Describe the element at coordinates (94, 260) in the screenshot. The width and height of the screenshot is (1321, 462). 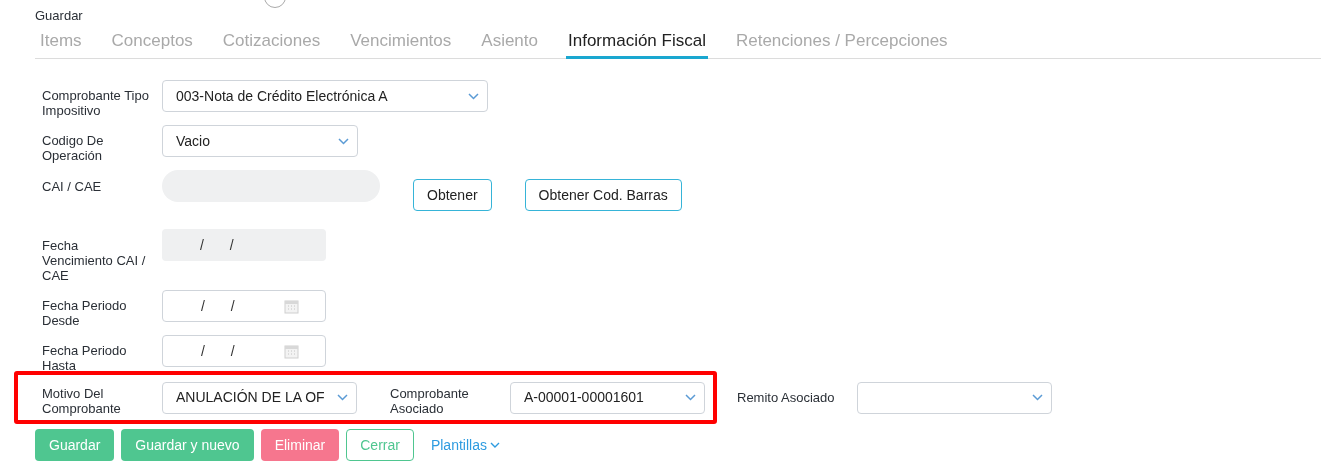
I see `field-label: Fecha Vencimiento CAI / CAE` at that location.